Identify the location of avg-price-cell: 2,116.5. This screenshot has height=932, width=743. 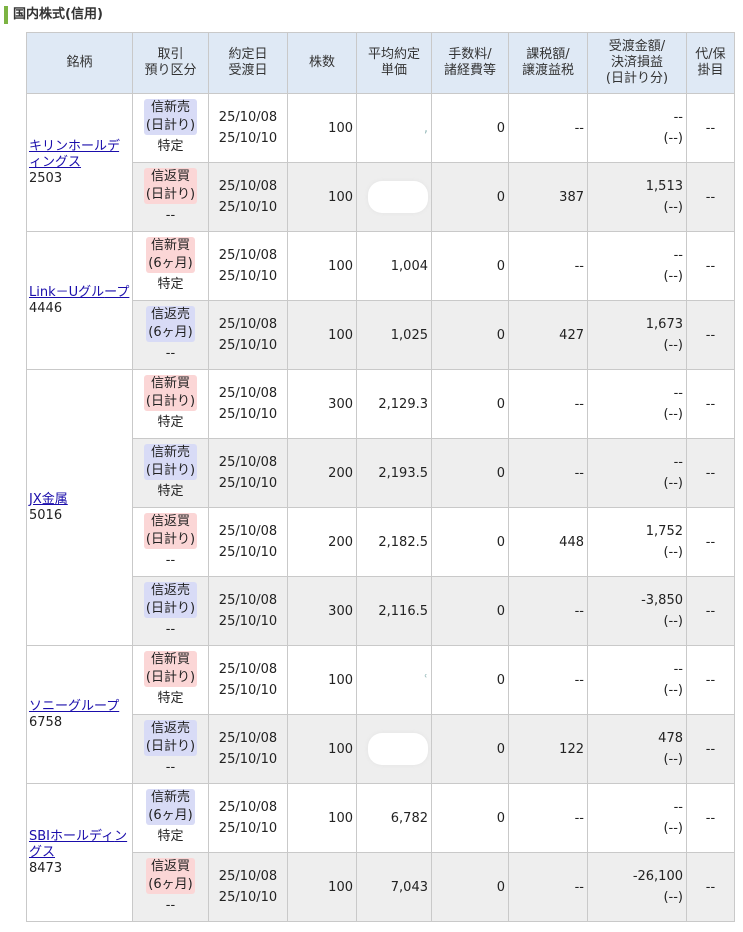
(394, 611).